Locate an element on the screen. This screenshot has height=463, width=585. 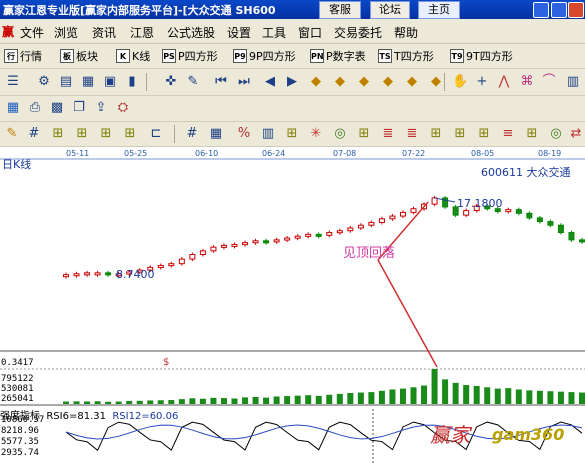
diamond-icon: ◆ is located at coordinates (316, 82).